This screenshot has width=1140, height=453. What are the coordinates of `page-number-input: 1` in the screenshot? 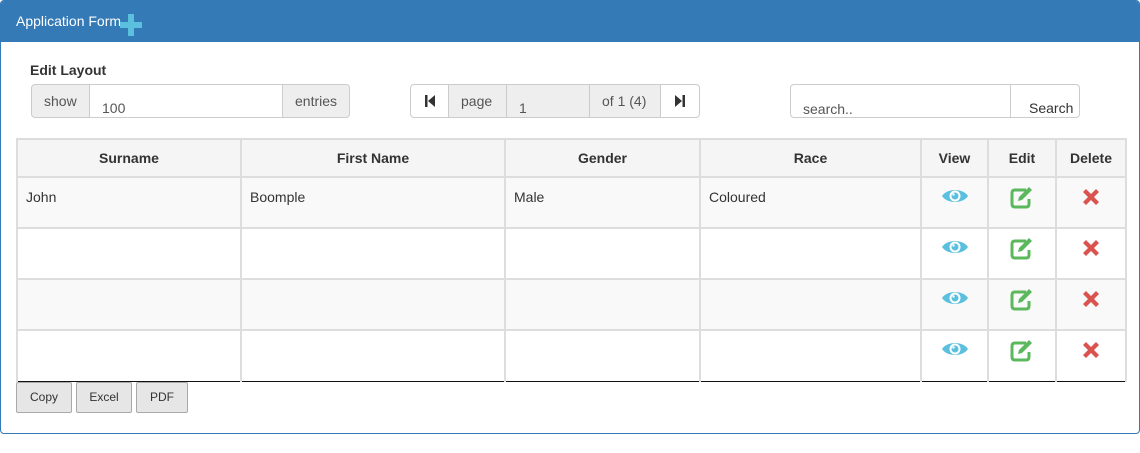 It's located at (548, 101).